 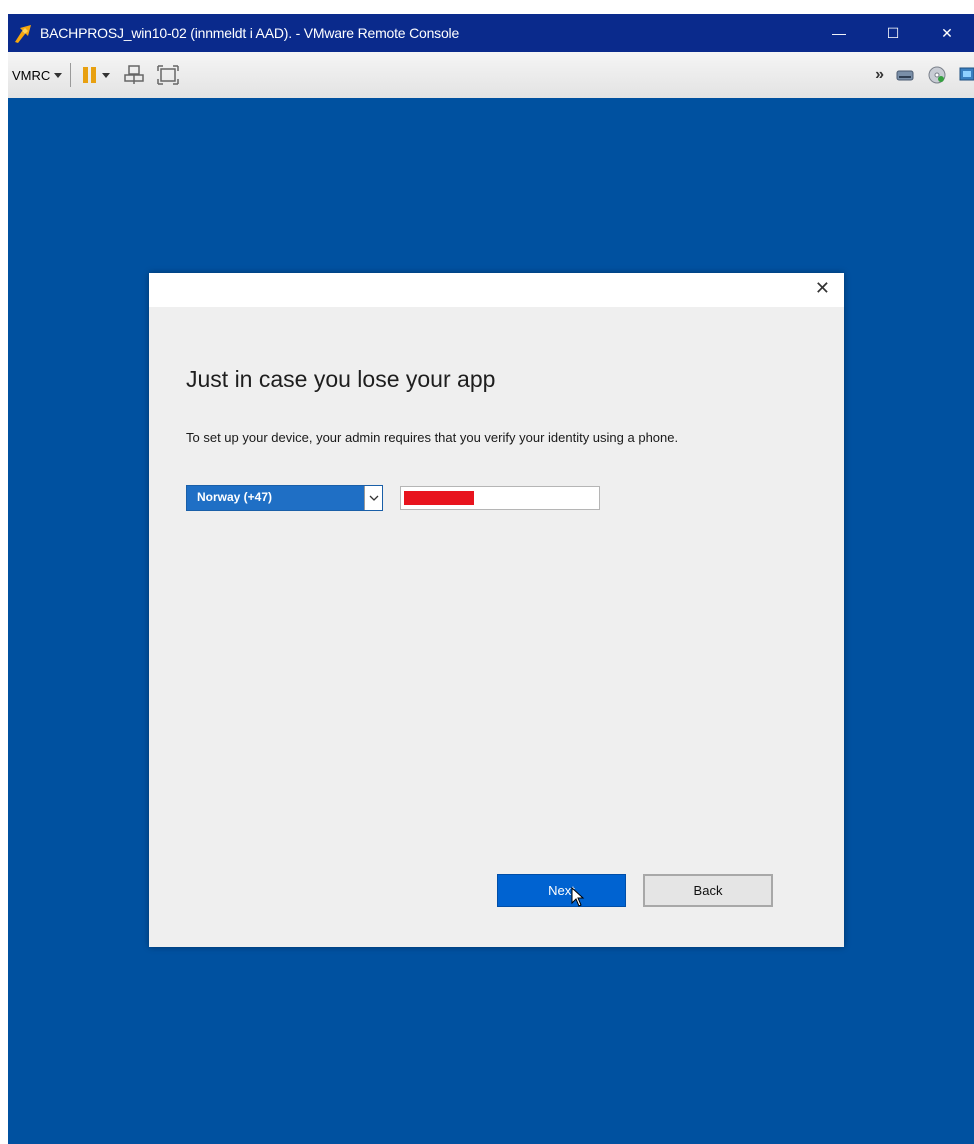 I want to click on mouse-pointer-icon, so click(x=578, y=897).